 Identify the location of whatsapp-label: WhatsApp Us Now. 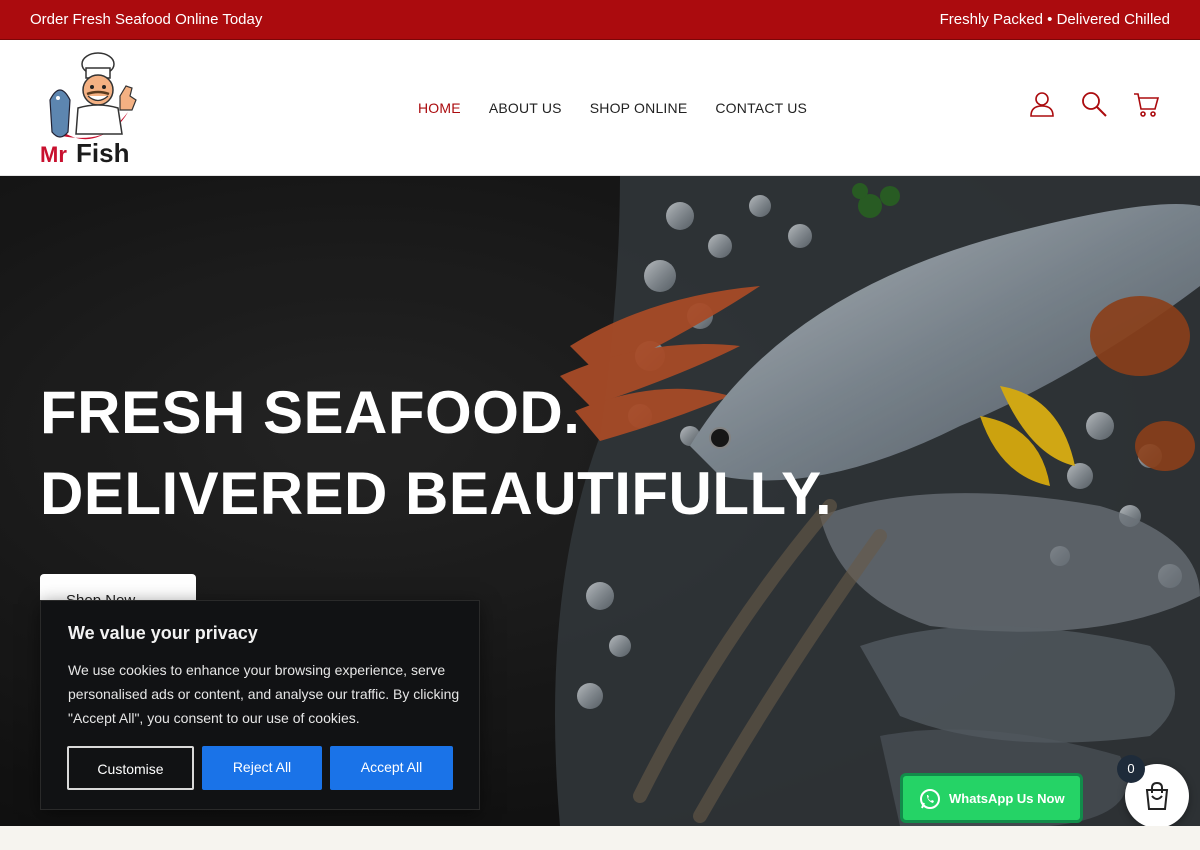
(1007, 798).